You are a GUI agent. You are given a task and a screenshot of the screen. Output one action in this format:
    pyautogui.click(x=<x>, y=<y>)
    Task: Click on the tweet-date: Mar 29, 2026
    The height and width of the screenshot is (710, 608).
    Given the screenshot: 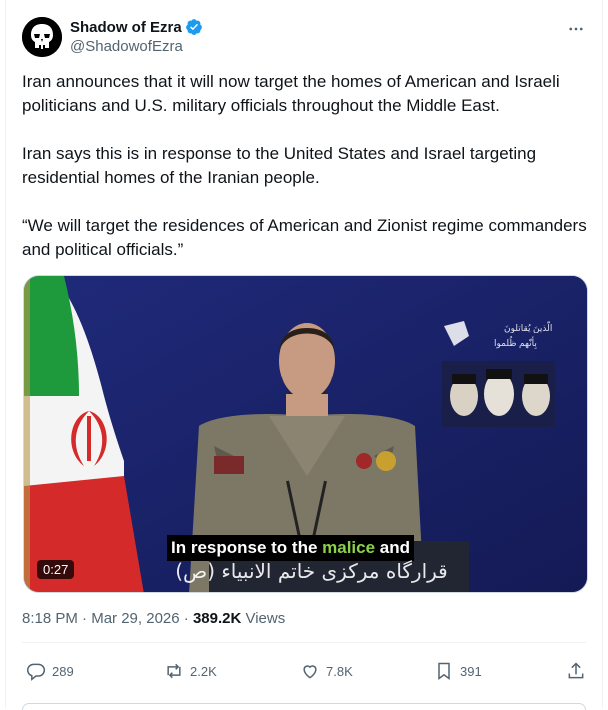 What is the action you would take?
    pyautogui.click(x=135, y=618)
    